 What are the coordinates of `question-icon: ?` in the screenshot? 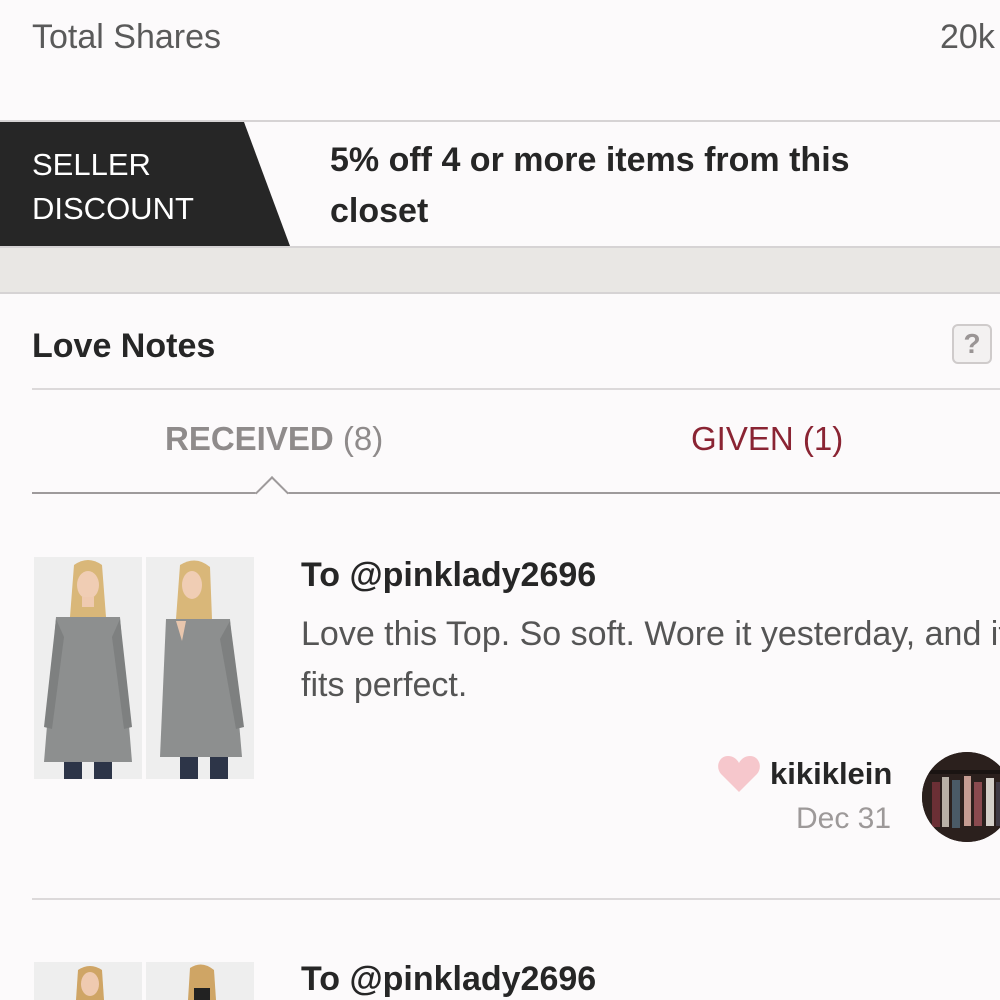 It's located at (972, 343).